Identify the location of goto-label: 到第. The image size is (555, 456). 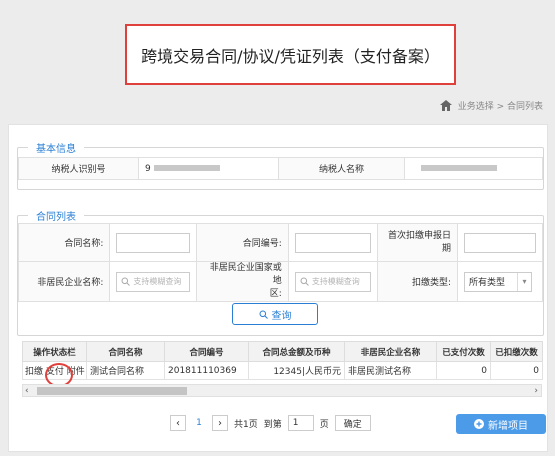
(272, 424).